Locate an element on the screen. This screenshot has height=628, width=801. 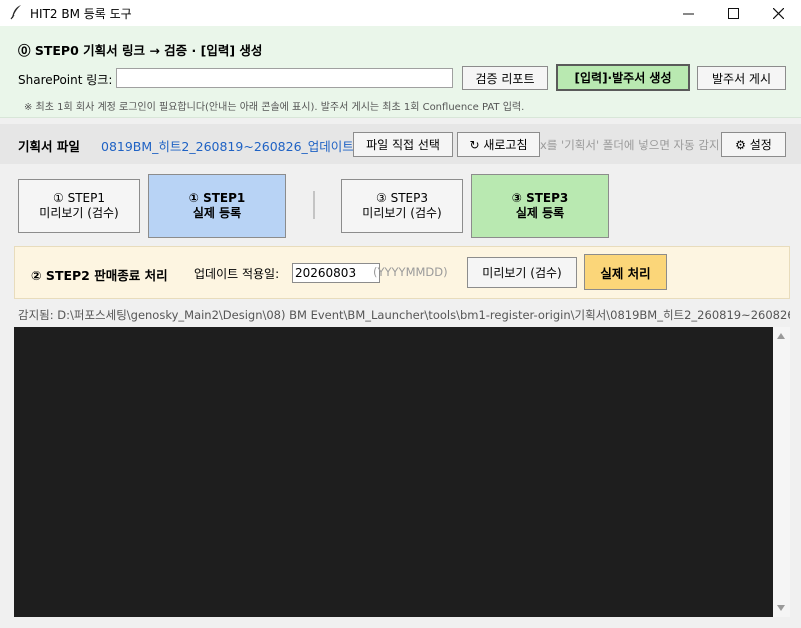
scroll-up-icon is located at coordinates (781, 336).